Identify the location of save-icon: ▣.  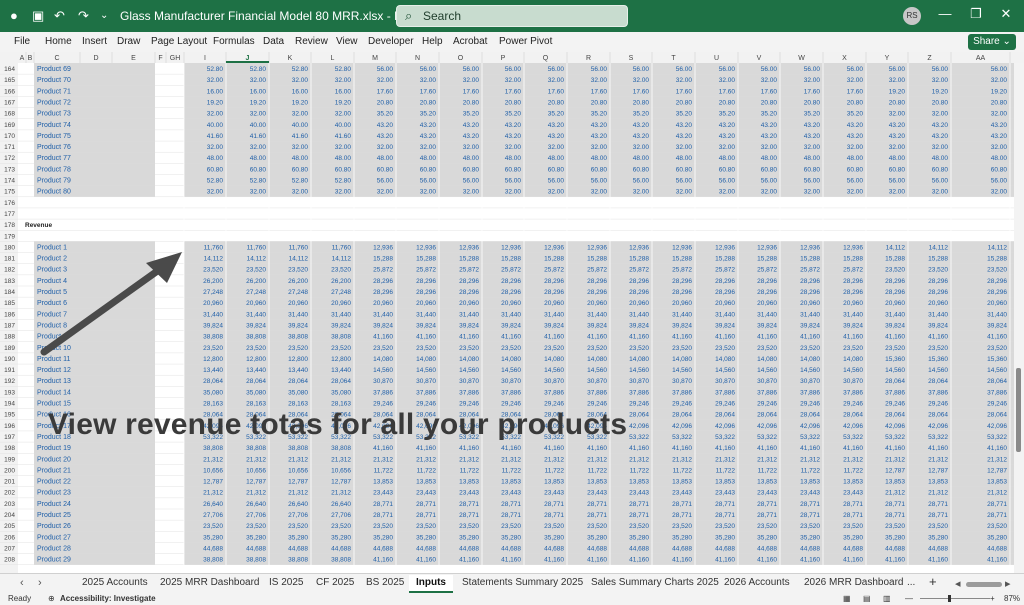
(38, 16).